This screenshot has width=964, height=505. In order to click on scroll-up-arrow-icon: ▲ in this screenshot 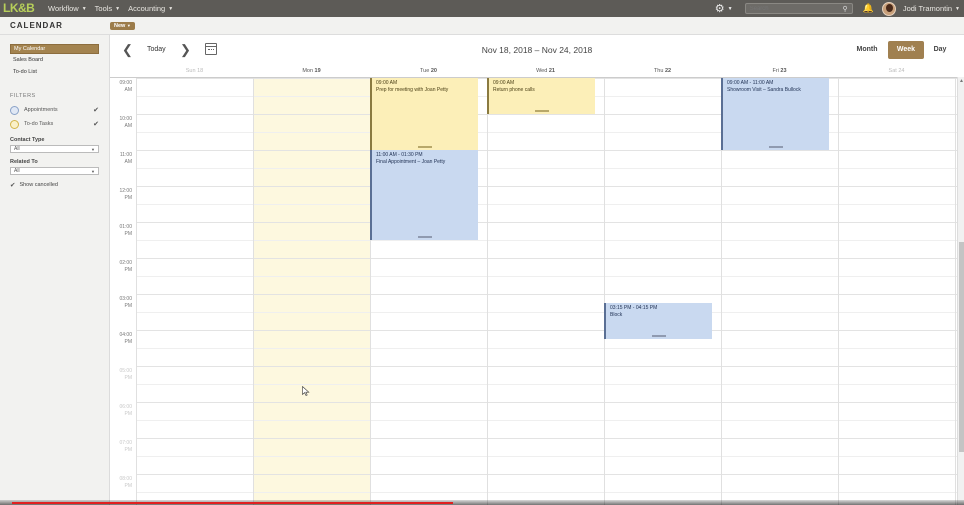, I will do `click(961, 81)`.